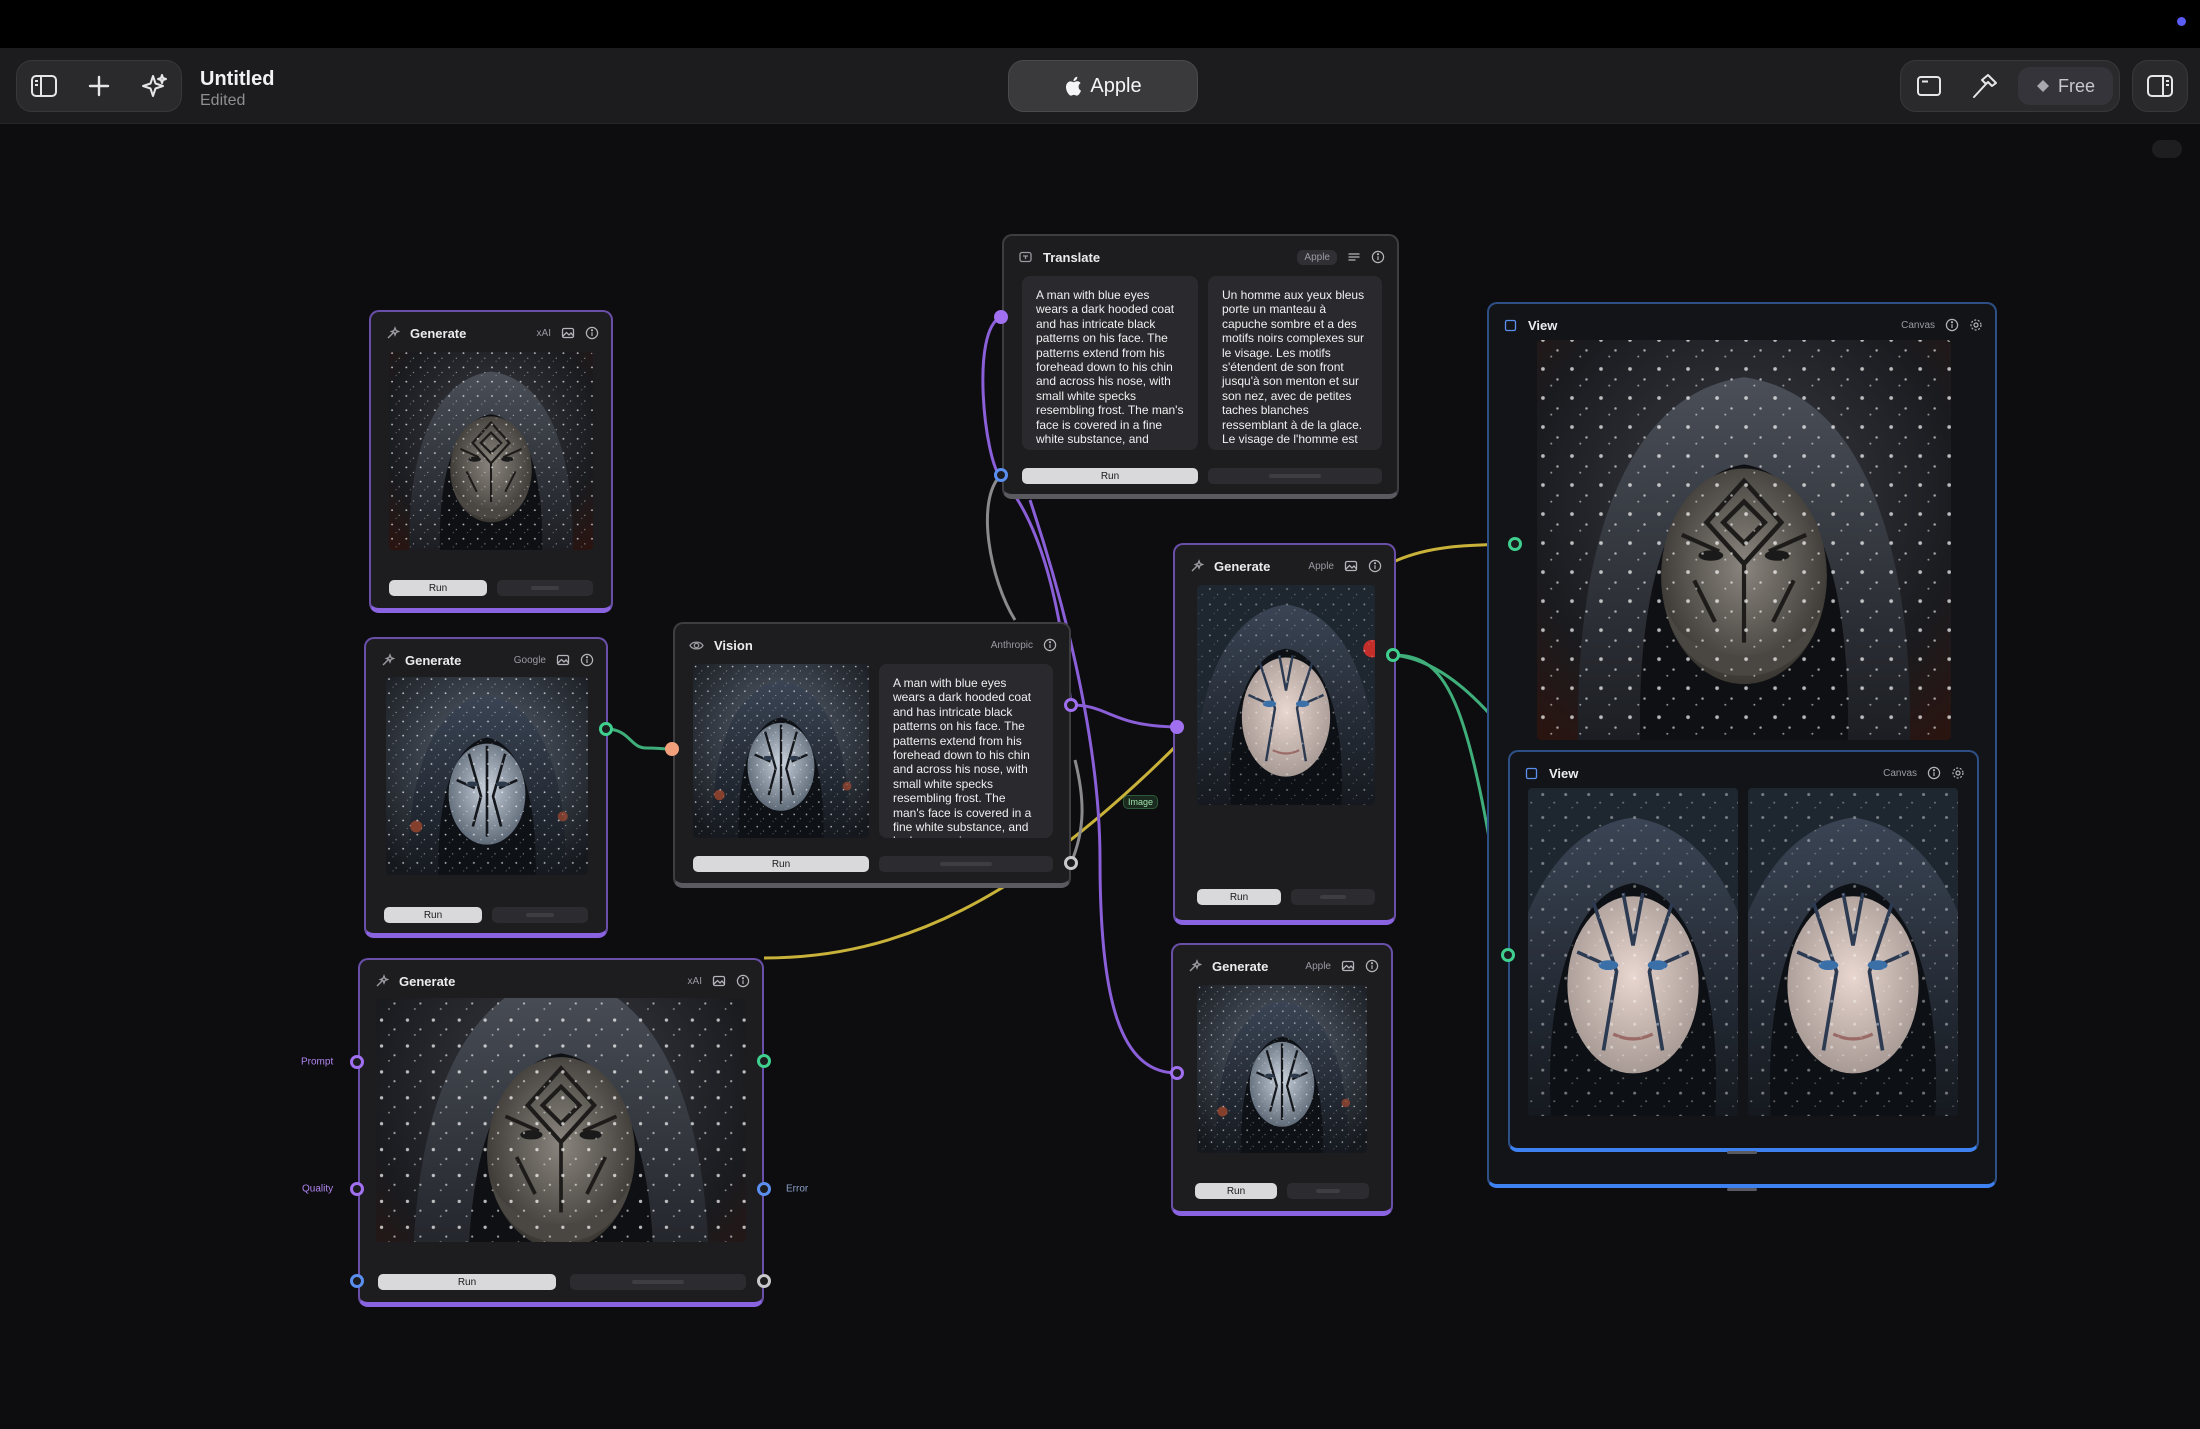 This screenshot has height=1429, width=2200. What do you see at coordinates (2167, 149) in the screenshot?
I see `minimap-toggle` at bounding box center [2167, 149].